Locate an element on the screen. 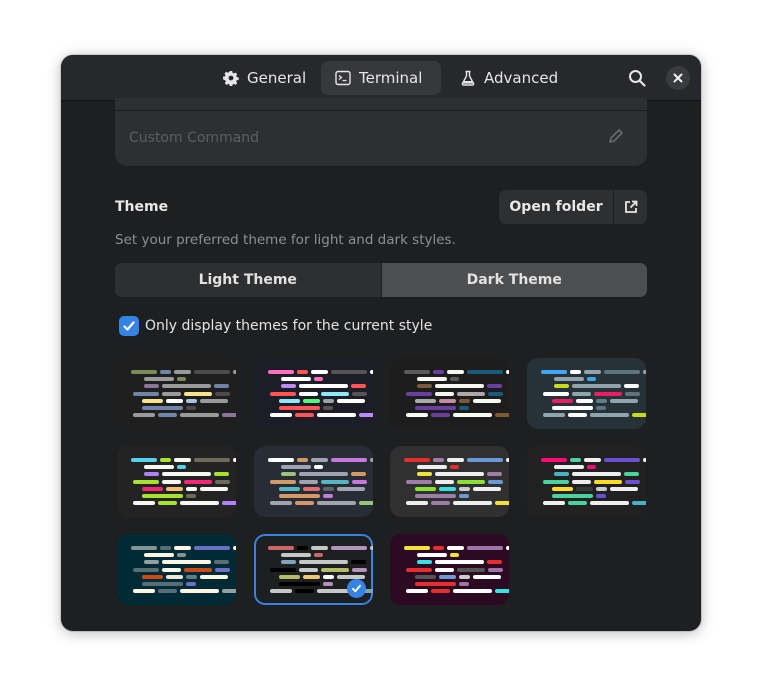 The image size is (762, 698). close-icon is located at coordinates (678, 78).